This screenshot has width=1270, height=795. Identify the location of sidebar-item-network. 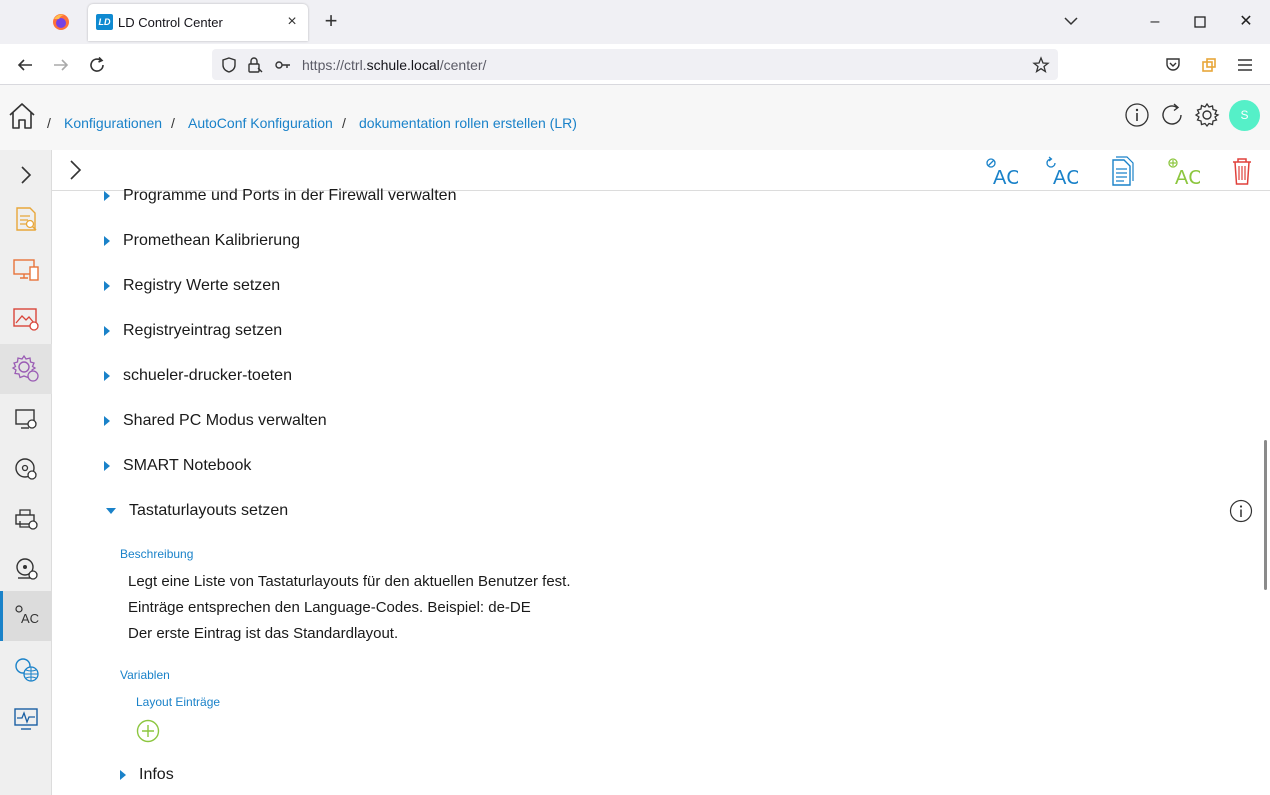
(26, 669).